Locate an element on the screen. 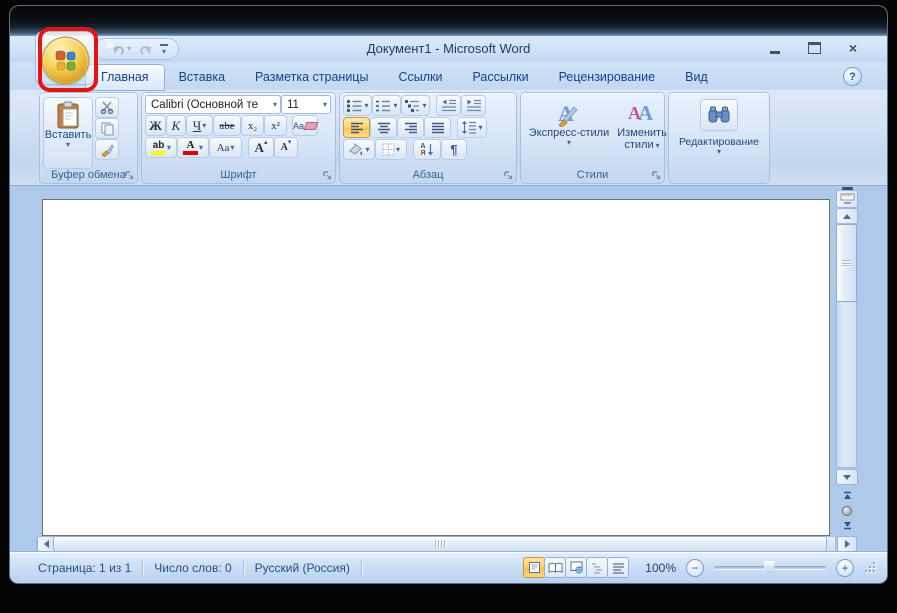 This screenshot has height=613, width=897. font-dialog-launcher-icon is located at coordinates (327, 175).